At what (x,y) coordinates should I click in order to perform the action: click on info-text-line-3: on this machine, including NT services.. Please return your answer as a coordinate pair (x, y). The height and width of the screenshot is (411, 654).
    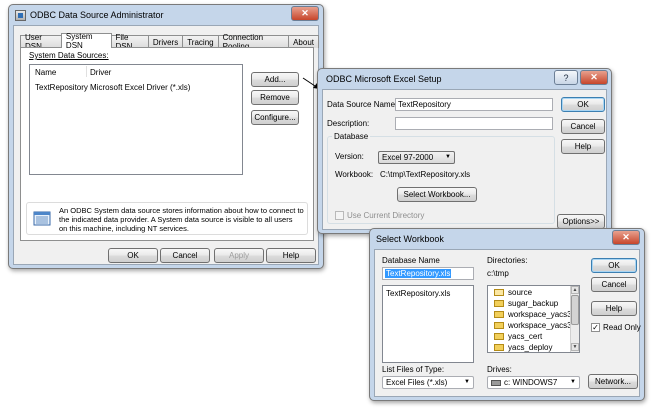
    Looking at the image, I should click on (124, 228).